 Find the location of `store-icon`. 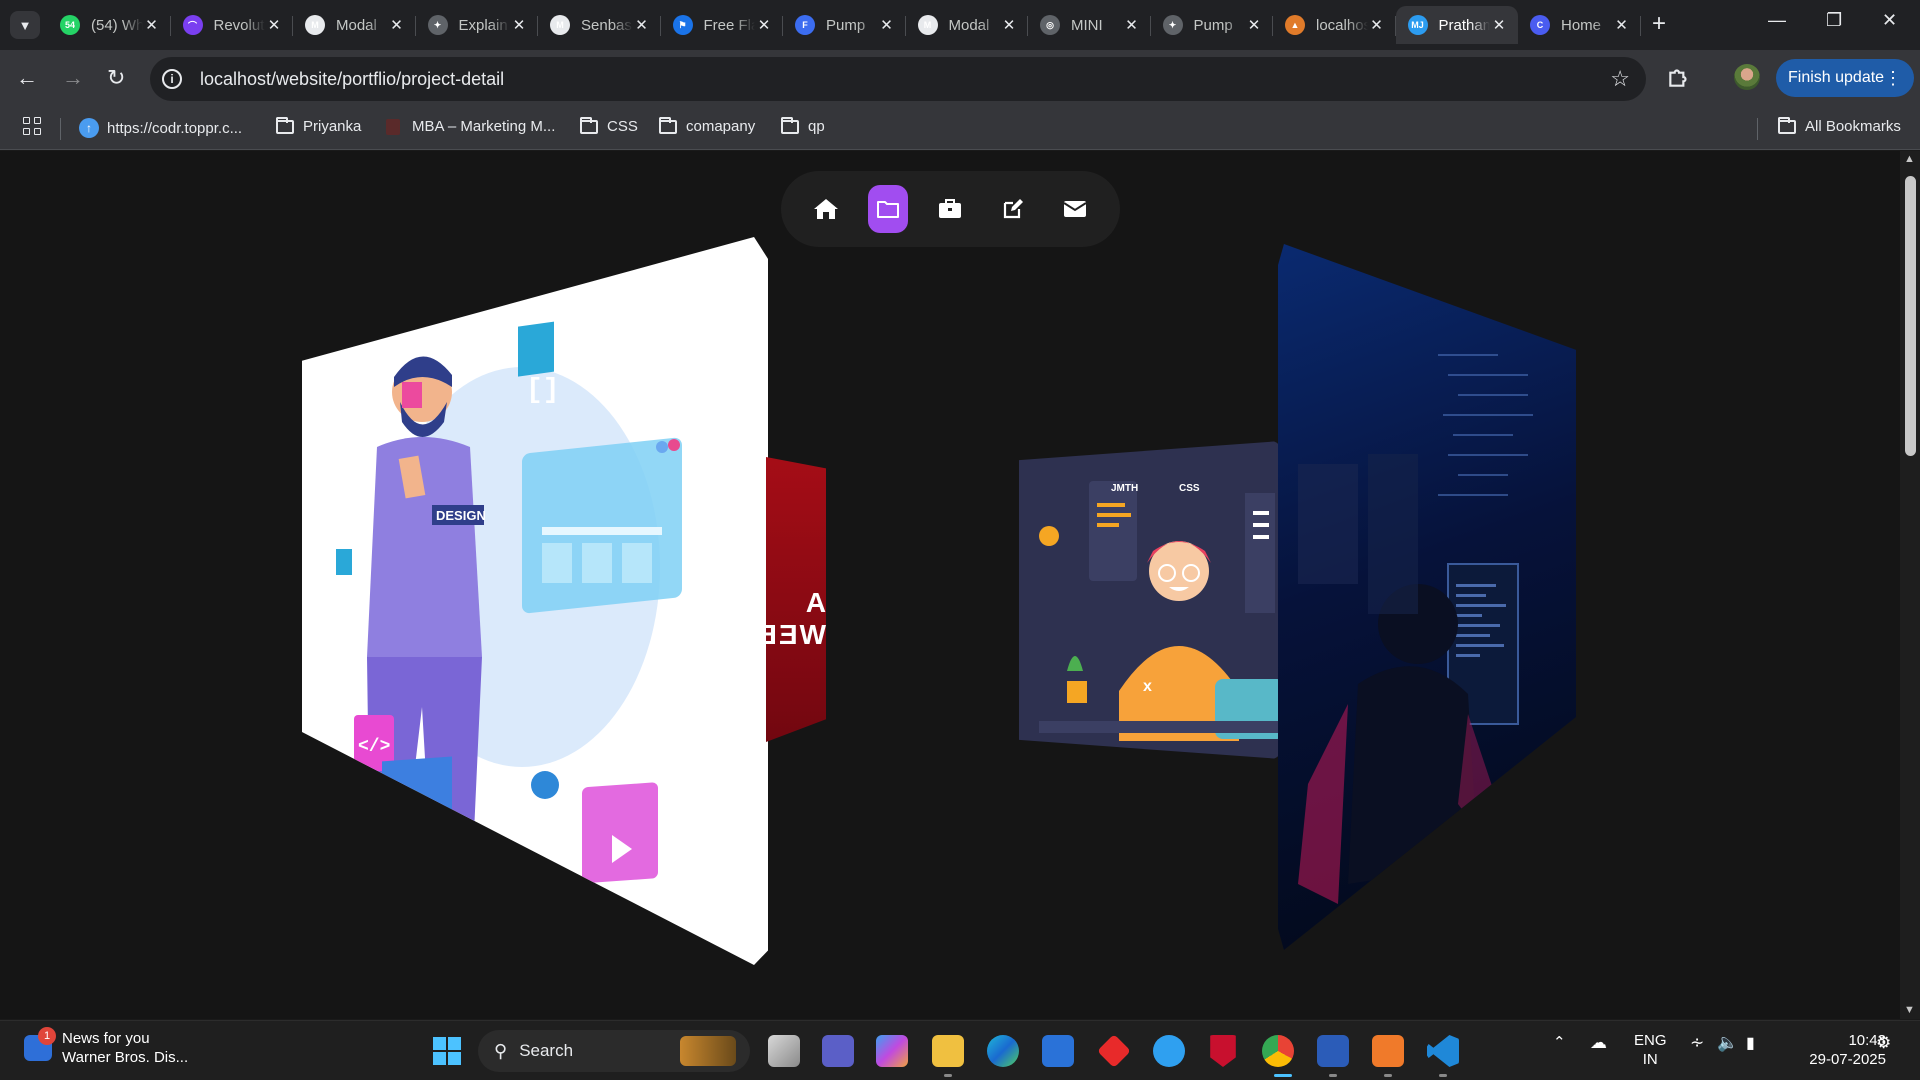

store-icon is located at coordinates (1058, 1051).